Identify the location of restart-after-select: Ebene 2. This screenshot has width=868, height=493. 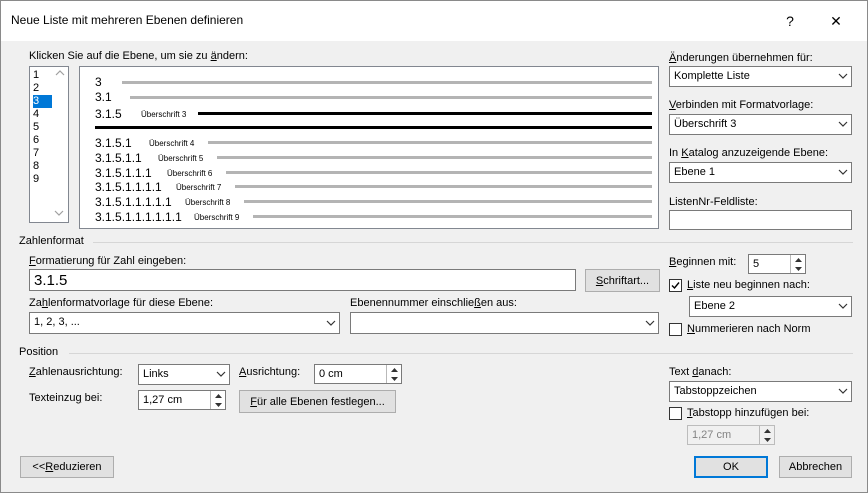
(770, 306).